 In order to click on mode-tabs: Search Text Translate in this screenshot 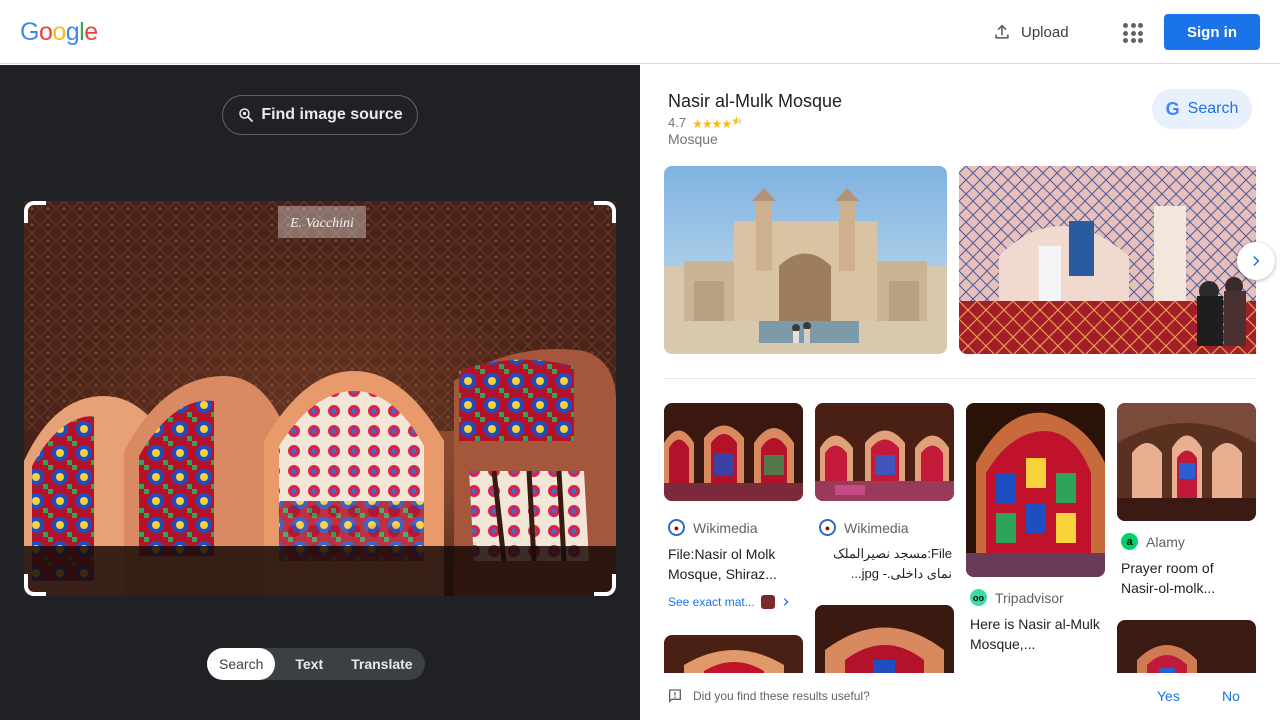, I will do `click(316, 664)`.